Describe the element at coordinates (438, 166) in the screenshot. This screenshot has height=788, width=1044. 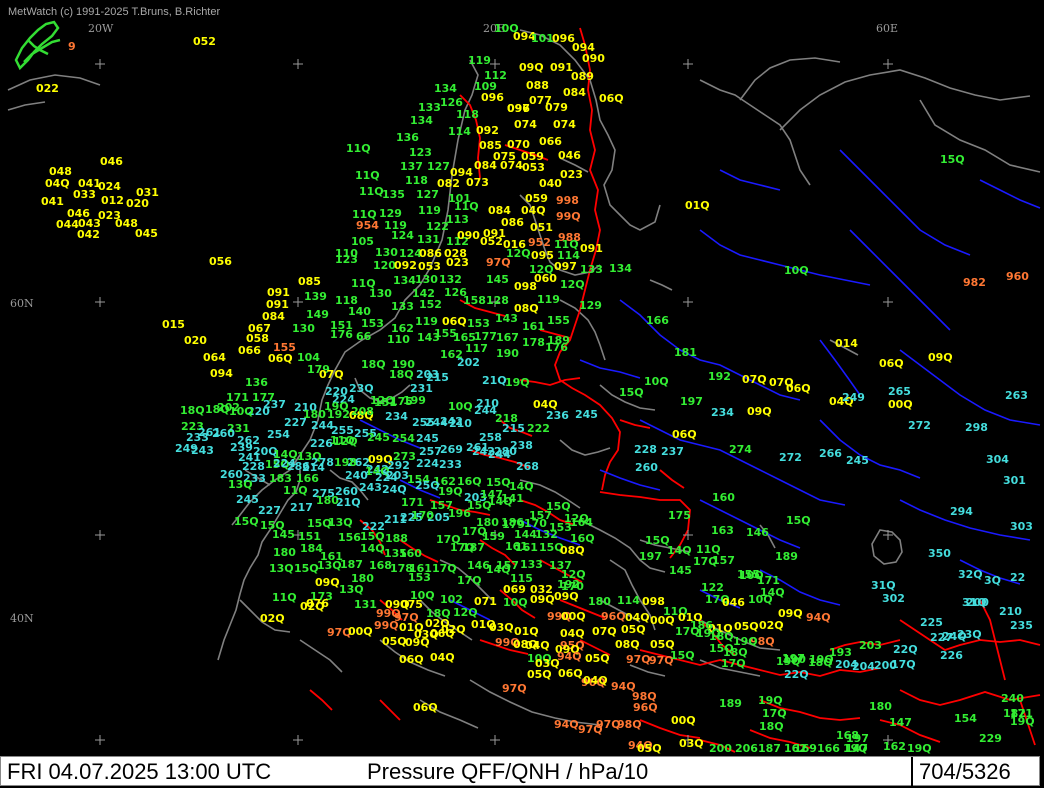
I see `pressure-observation: 127` at that location.